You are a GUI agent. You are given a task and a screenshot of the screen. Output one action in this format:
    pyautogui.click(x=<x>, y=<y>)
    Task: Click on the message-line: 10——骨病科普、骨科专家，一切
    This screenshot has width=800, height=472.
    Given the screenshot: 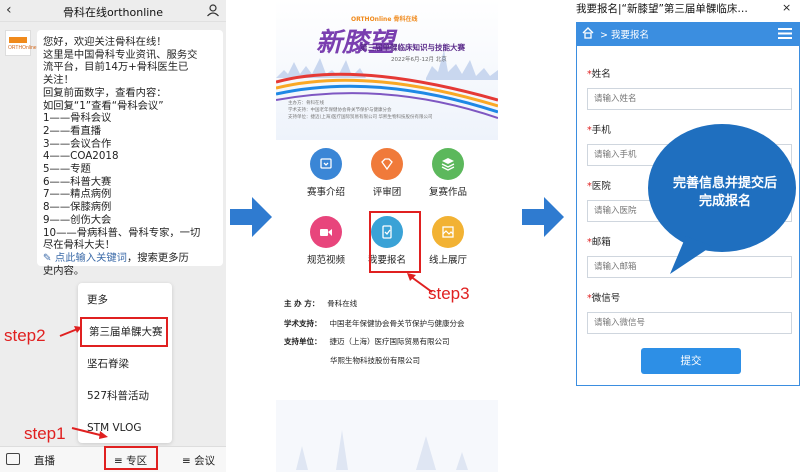 What is the action you would take?
    pyautogui.click(x=122, y=232)
    